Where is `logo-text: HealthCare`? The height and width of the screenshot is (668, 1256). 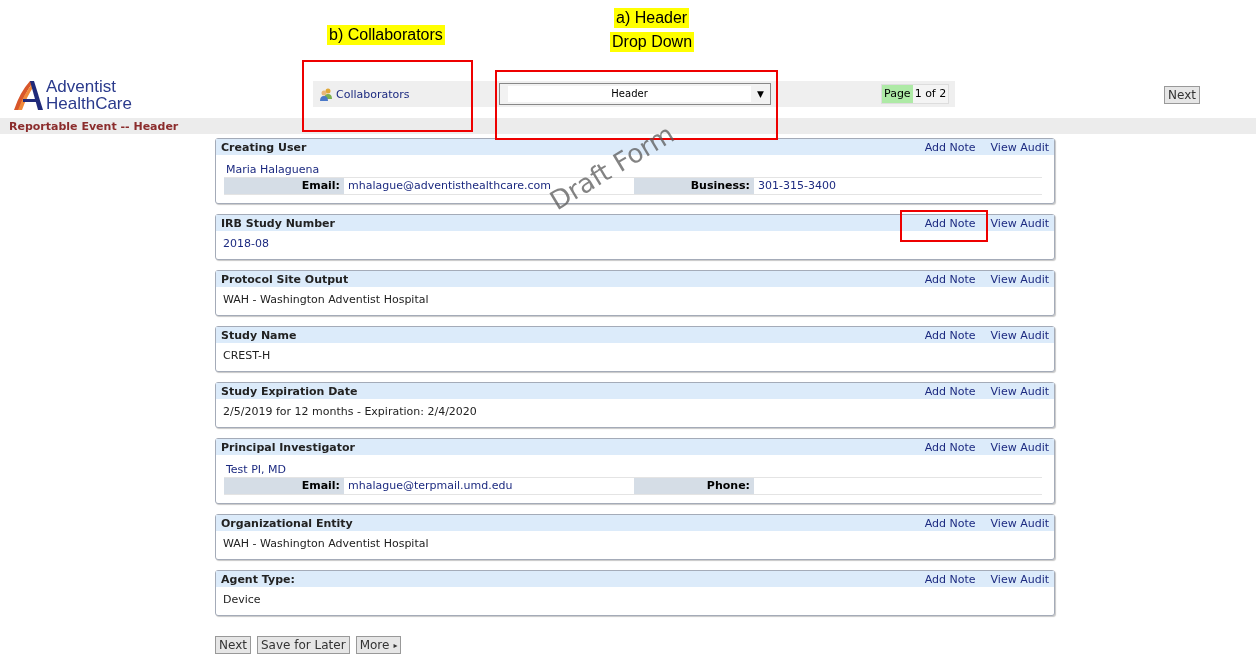 logo-text: HealthCare is located at coordinates (89, 103).